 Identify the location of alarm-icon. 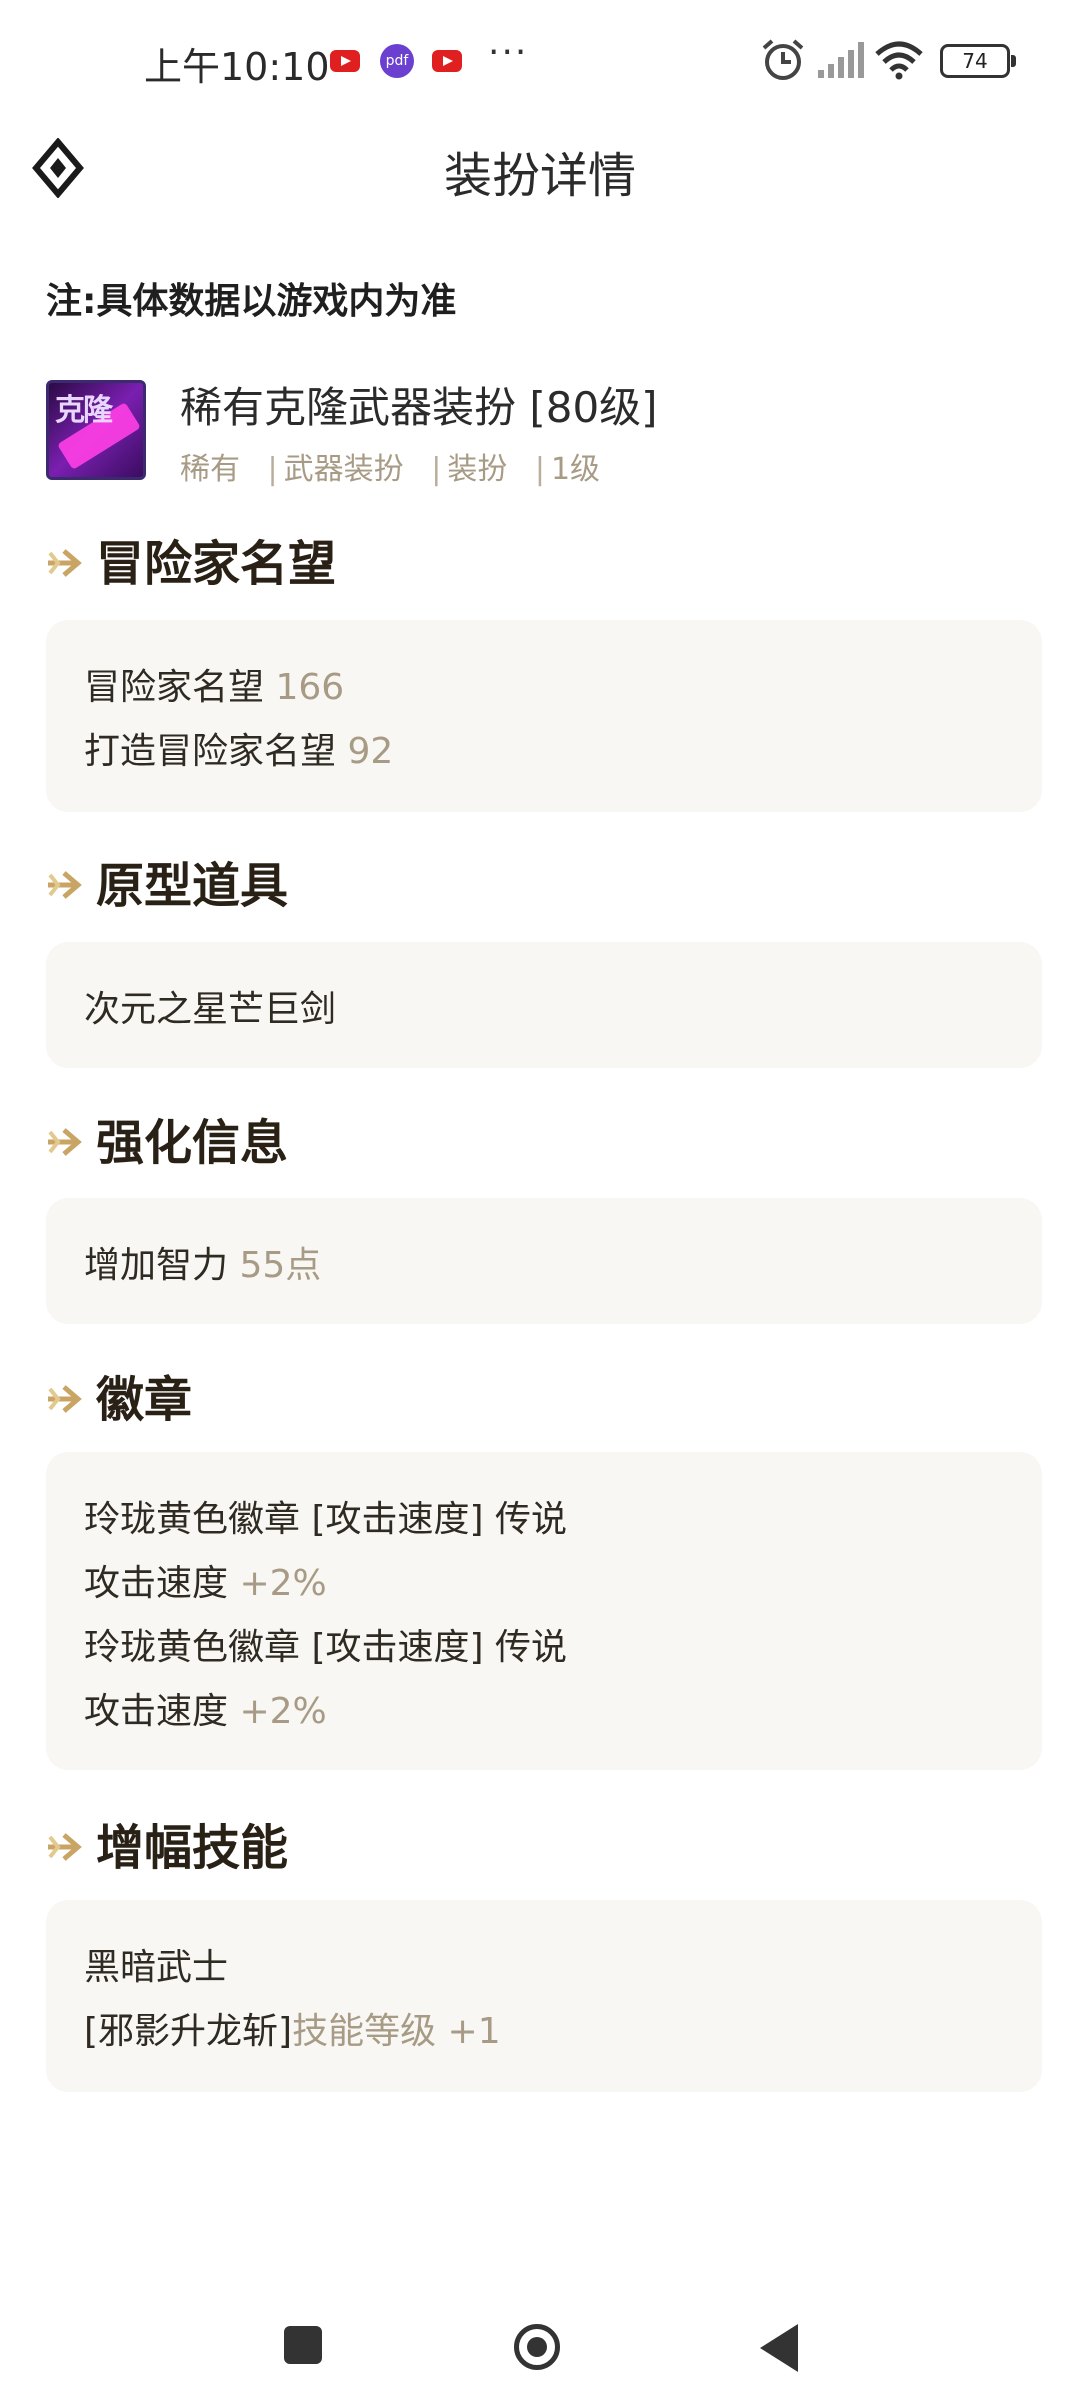
(783, 59).